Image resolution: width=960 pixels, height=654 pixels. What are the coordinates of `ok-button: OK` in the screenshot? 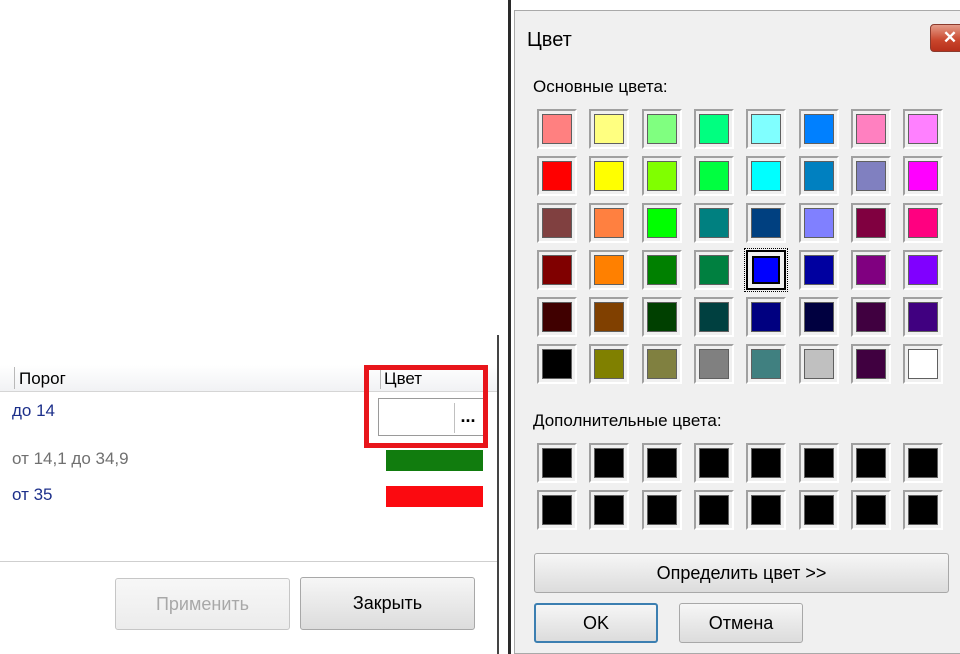 It's located at (596, 623).